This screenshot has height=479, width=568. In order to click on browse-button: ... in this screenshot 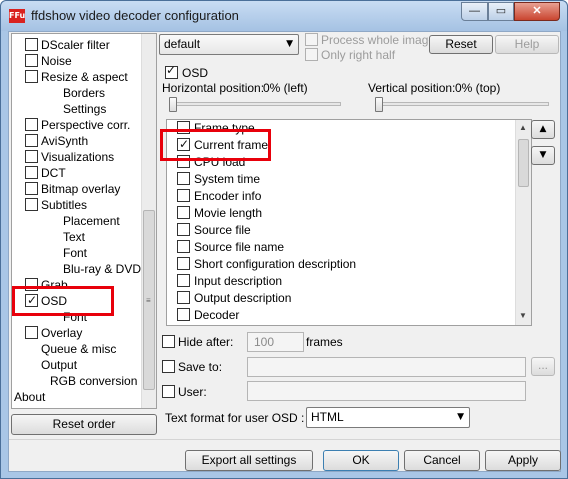, I will do `click(543, 366)`.